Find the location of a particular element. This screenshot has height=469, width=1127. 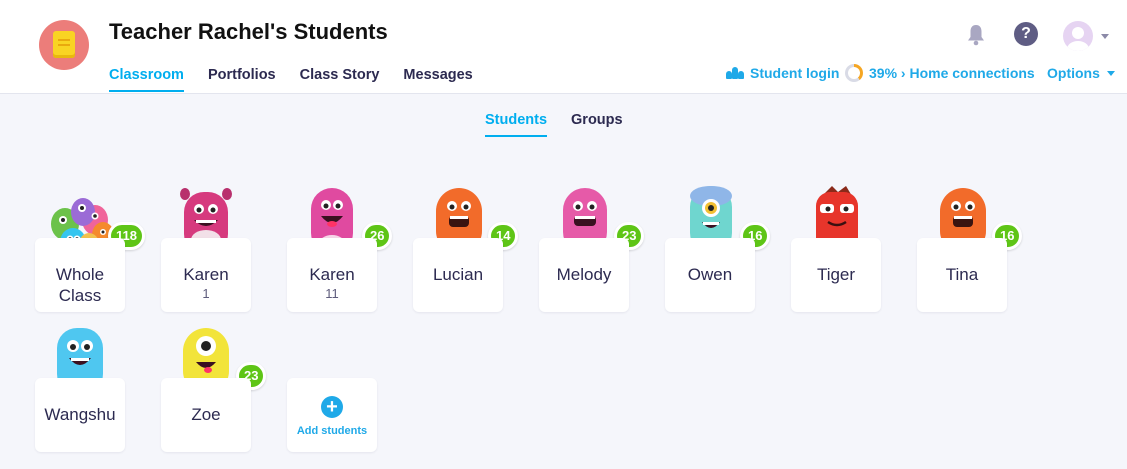

student-name: Tina is located at coordinates (962, 274).